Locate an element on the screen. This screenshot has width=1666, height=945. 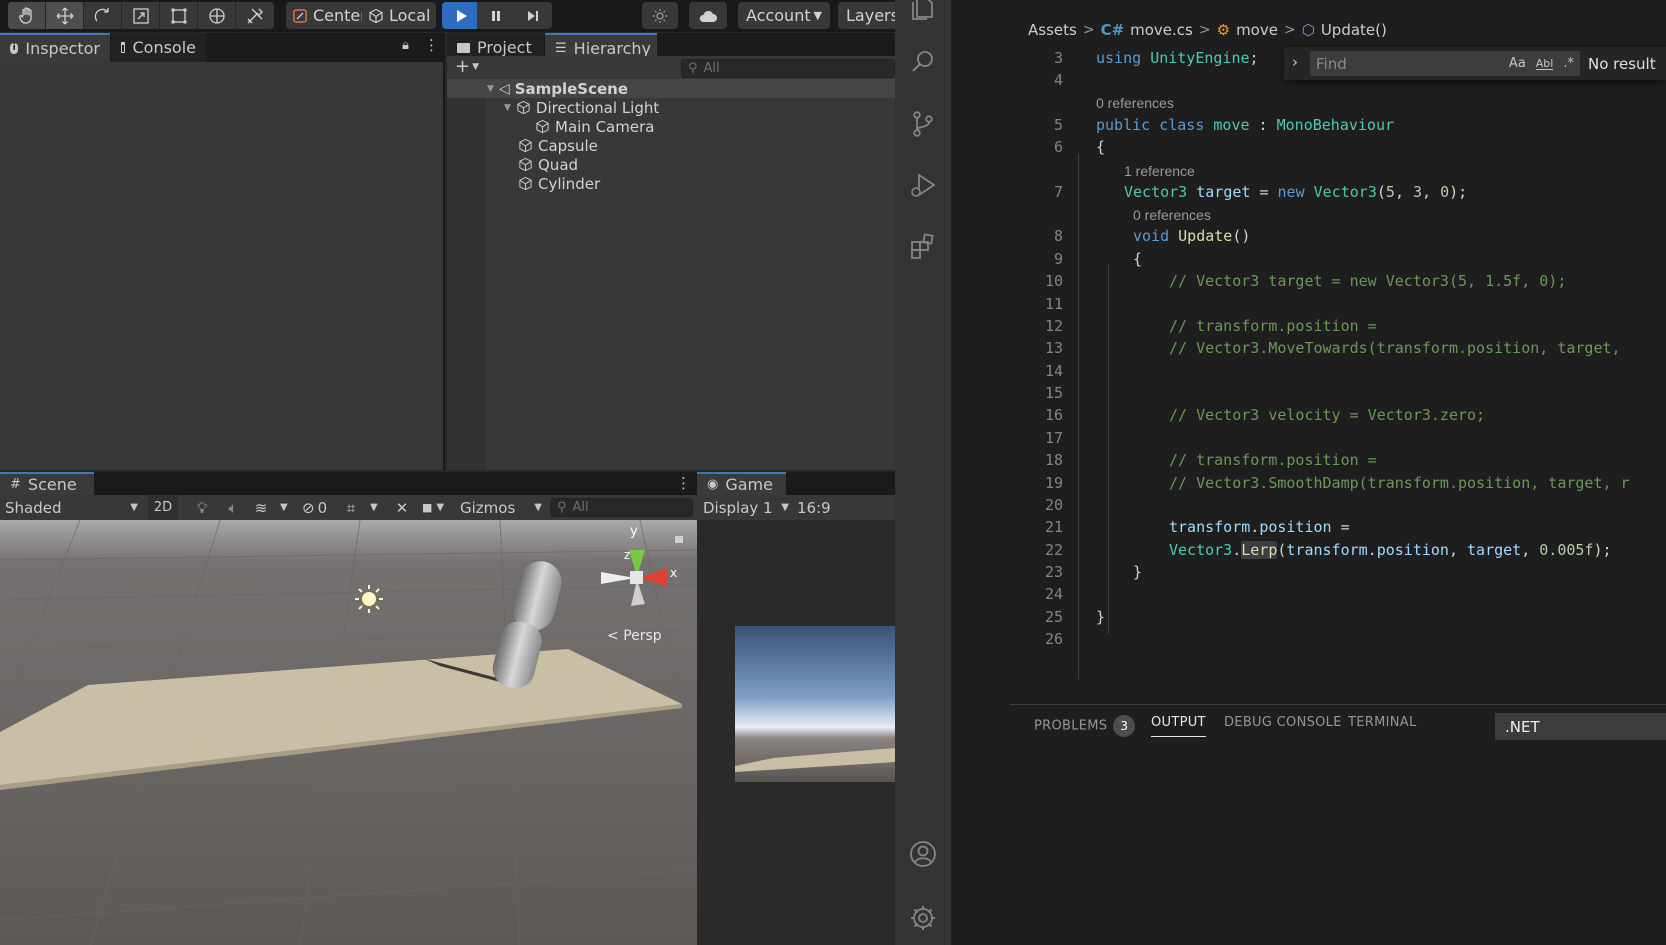
hand-tool-icon is located at coordinates (27, 15).